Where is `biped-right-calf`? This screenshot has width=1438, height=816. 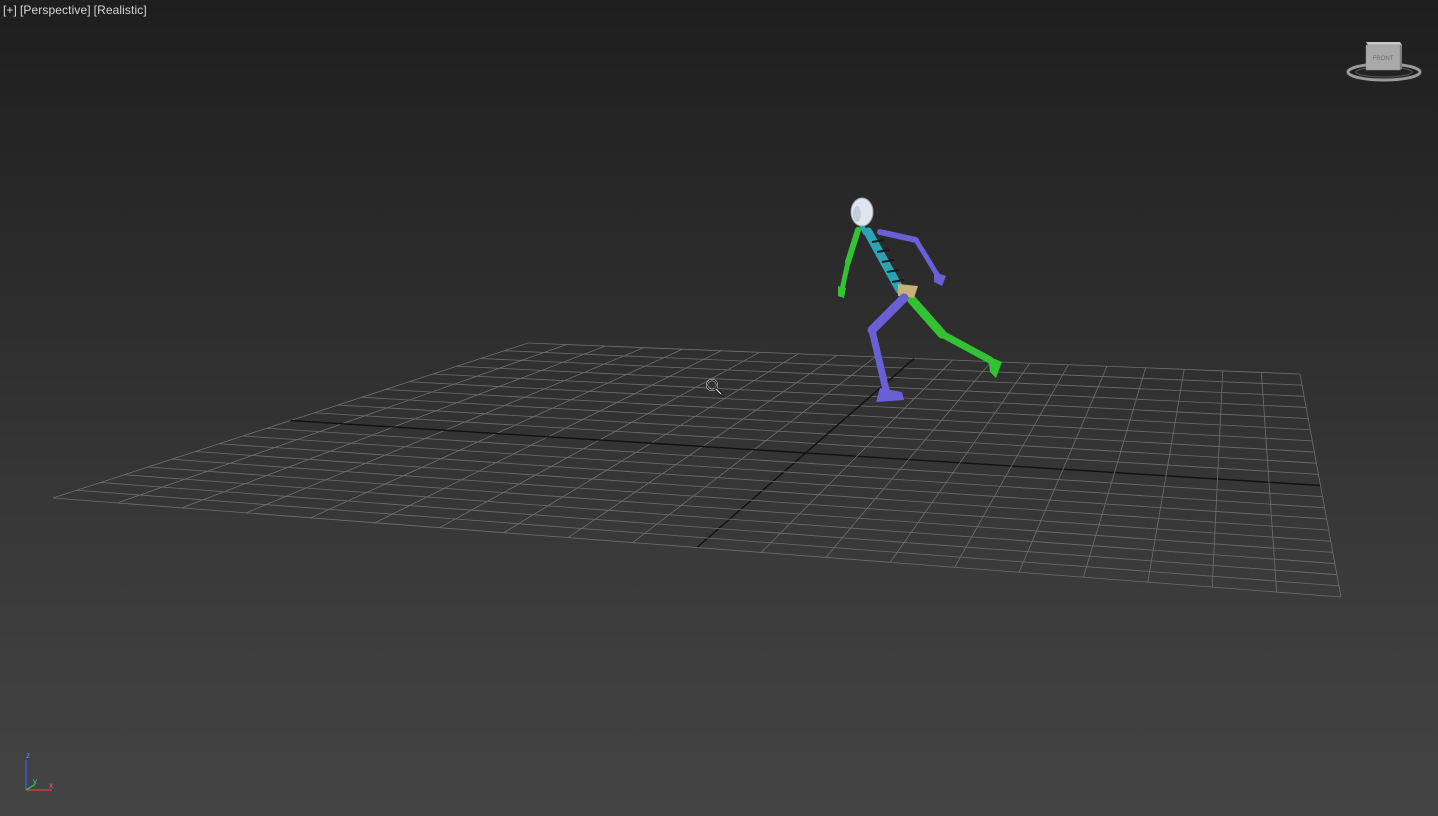 biped-right-calf is located at coordinates (879, 360).